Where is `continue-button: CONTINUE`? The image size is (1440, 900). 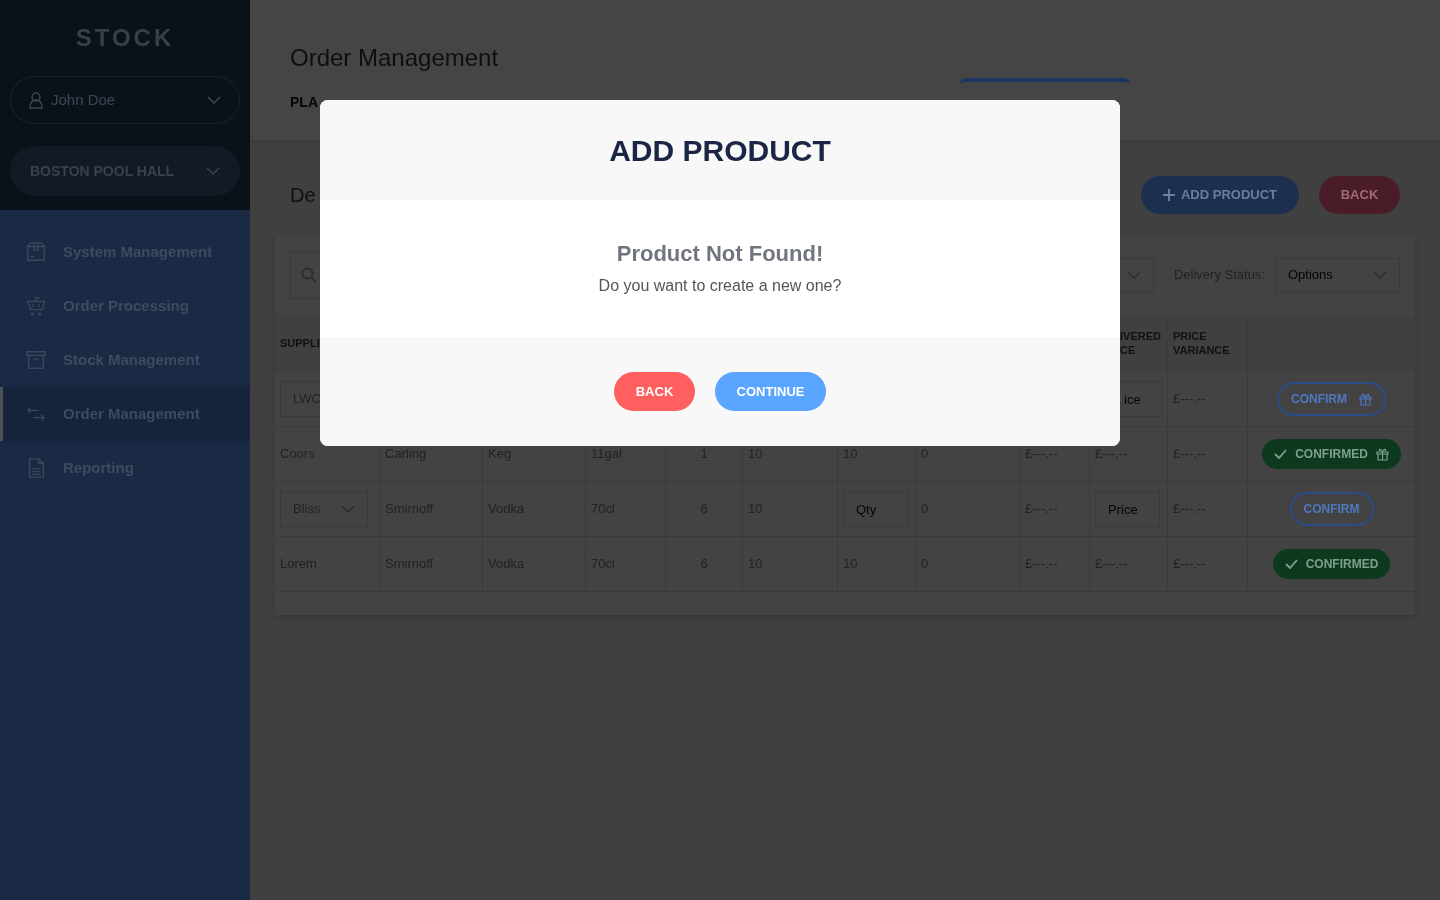 continue-button: CONTINUE is located at coordinates (770, 391).